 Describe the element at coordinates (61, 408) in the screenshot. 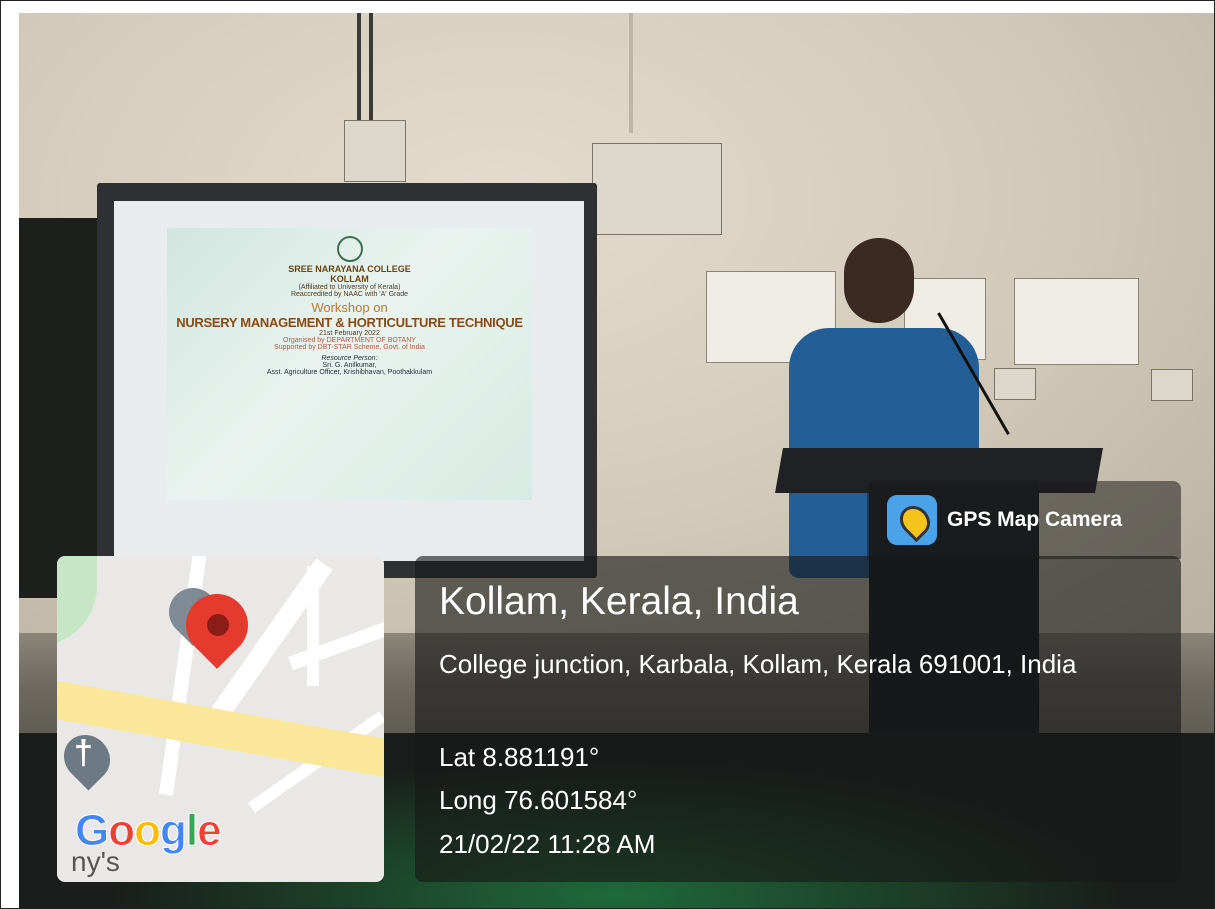

I see `chalkboard` at that location.